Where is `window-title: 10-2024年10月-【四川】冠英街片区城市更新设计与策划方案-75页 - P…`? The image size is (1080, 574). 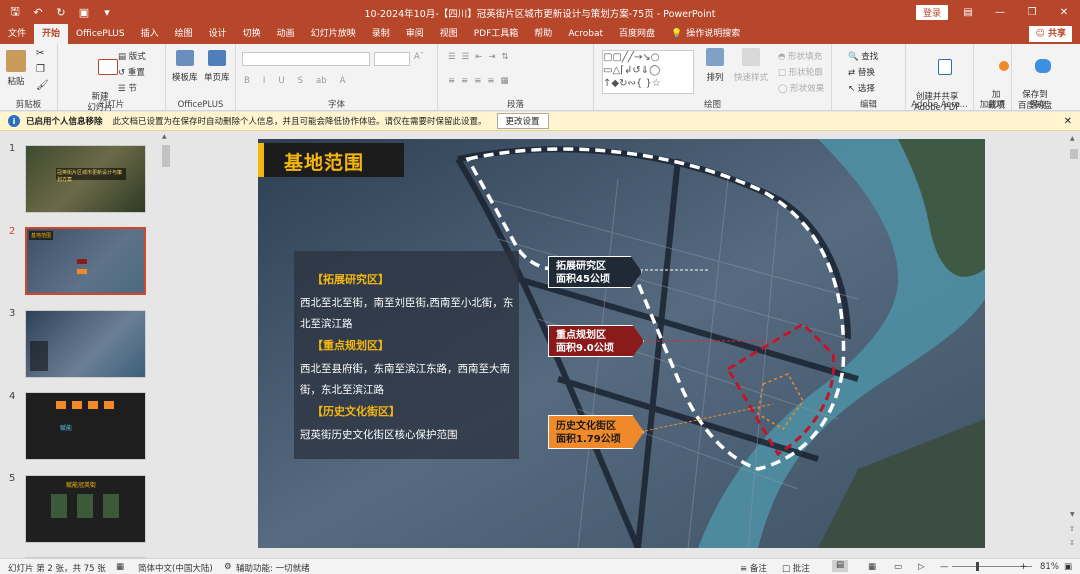
window-title: 10-2024年10月-【四川】冠英街片区城市更新设计与策划方案-75页 - P… is located at coordinates (540, 14).